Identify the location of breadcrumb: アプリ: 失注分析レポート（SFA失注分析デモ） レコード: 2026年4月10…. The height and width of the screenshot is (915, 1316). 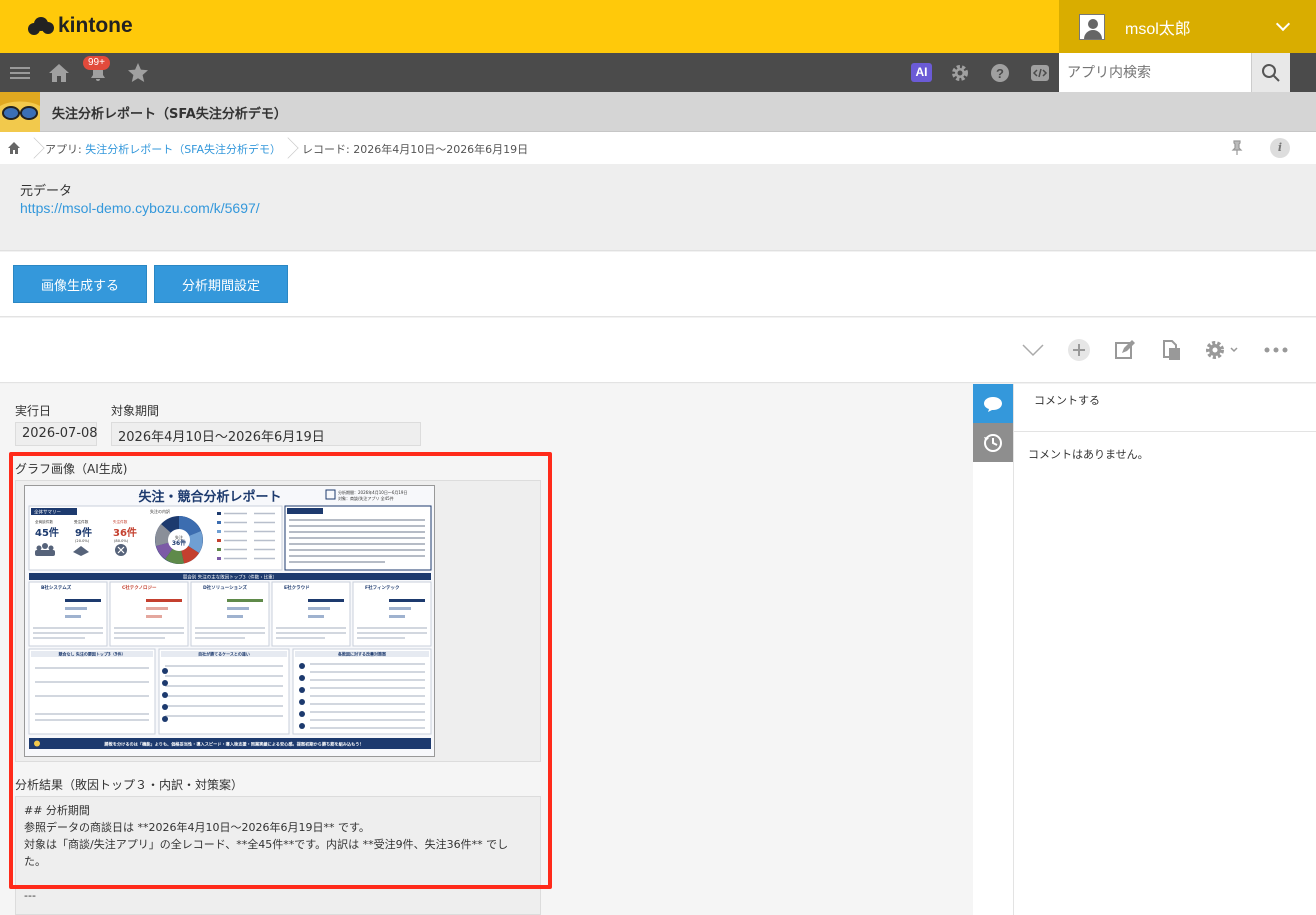
(658, 148).